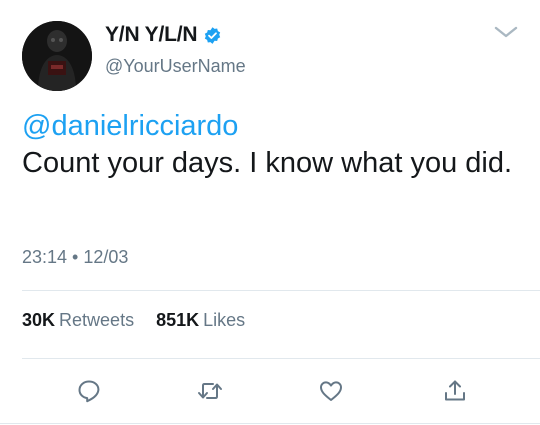 The image size is (540, 425). What do you see at coordinates (97, 320) in the screenshot?
I see `retweets-label: Retweets` at bounding box center [97, 320].